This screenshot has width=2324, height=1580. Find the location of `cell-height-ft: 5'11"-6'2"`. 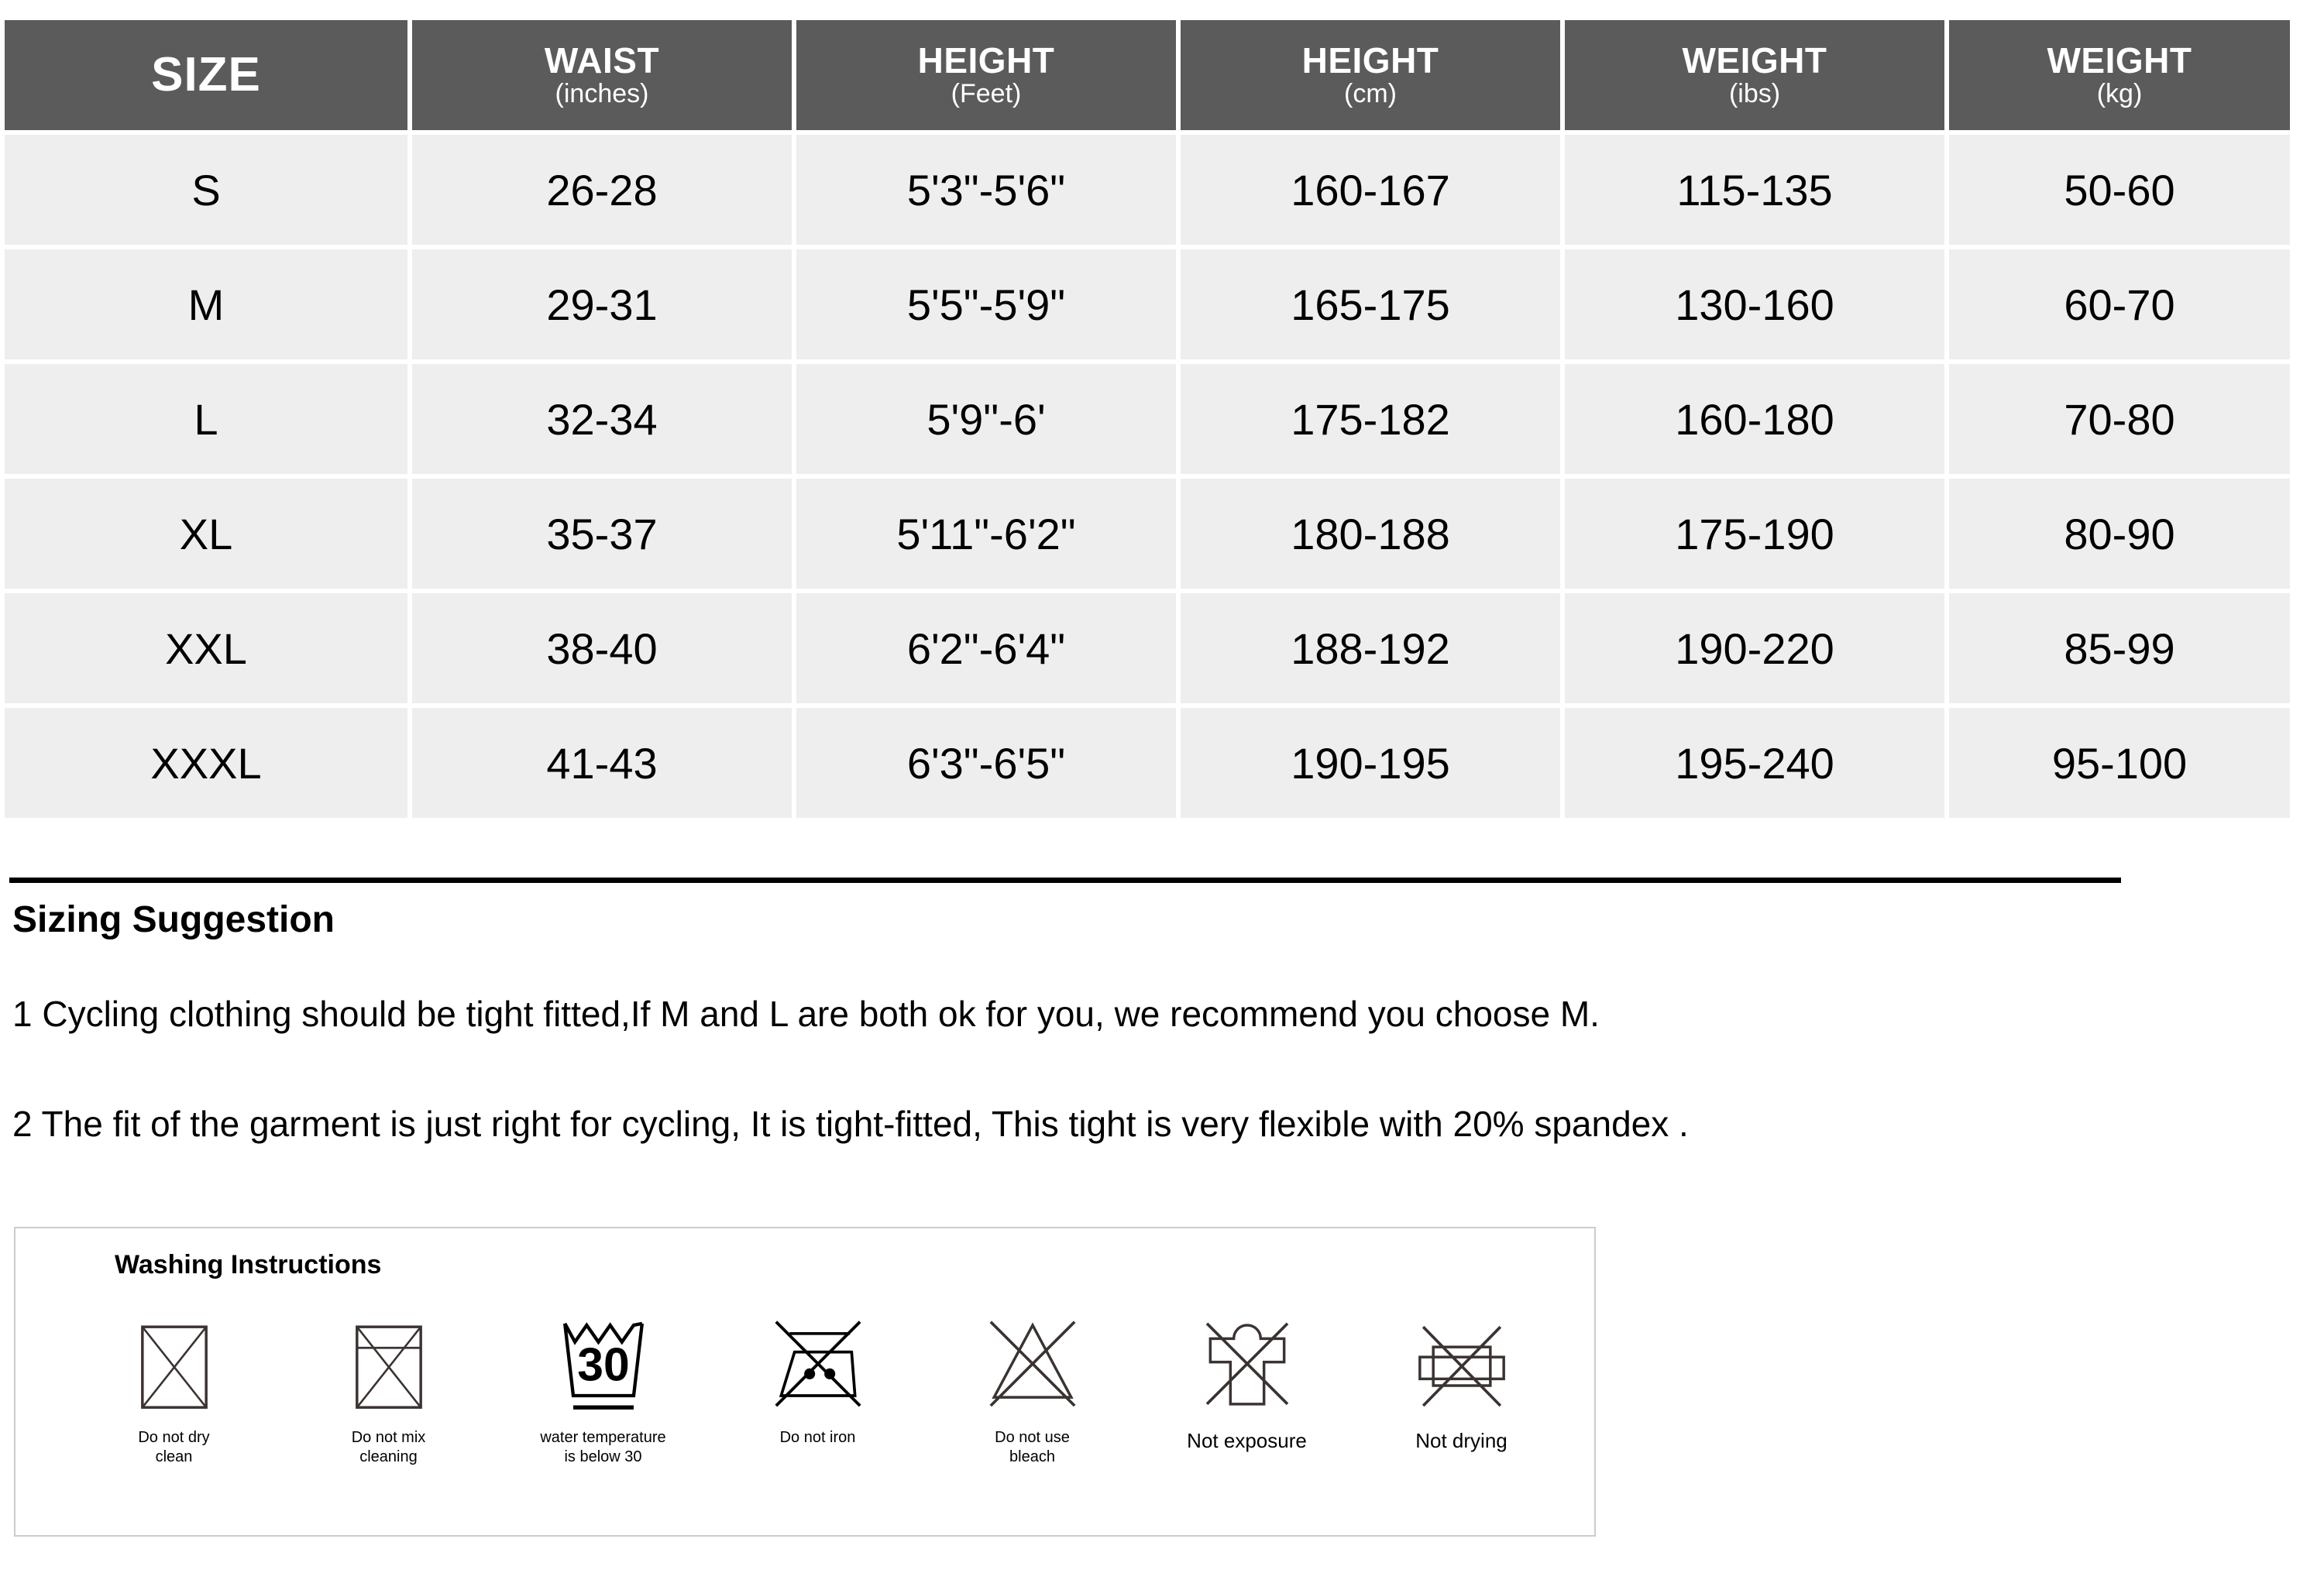

cell-height-ft: 5'11"-6'2" is located at coordinates (986, 534).